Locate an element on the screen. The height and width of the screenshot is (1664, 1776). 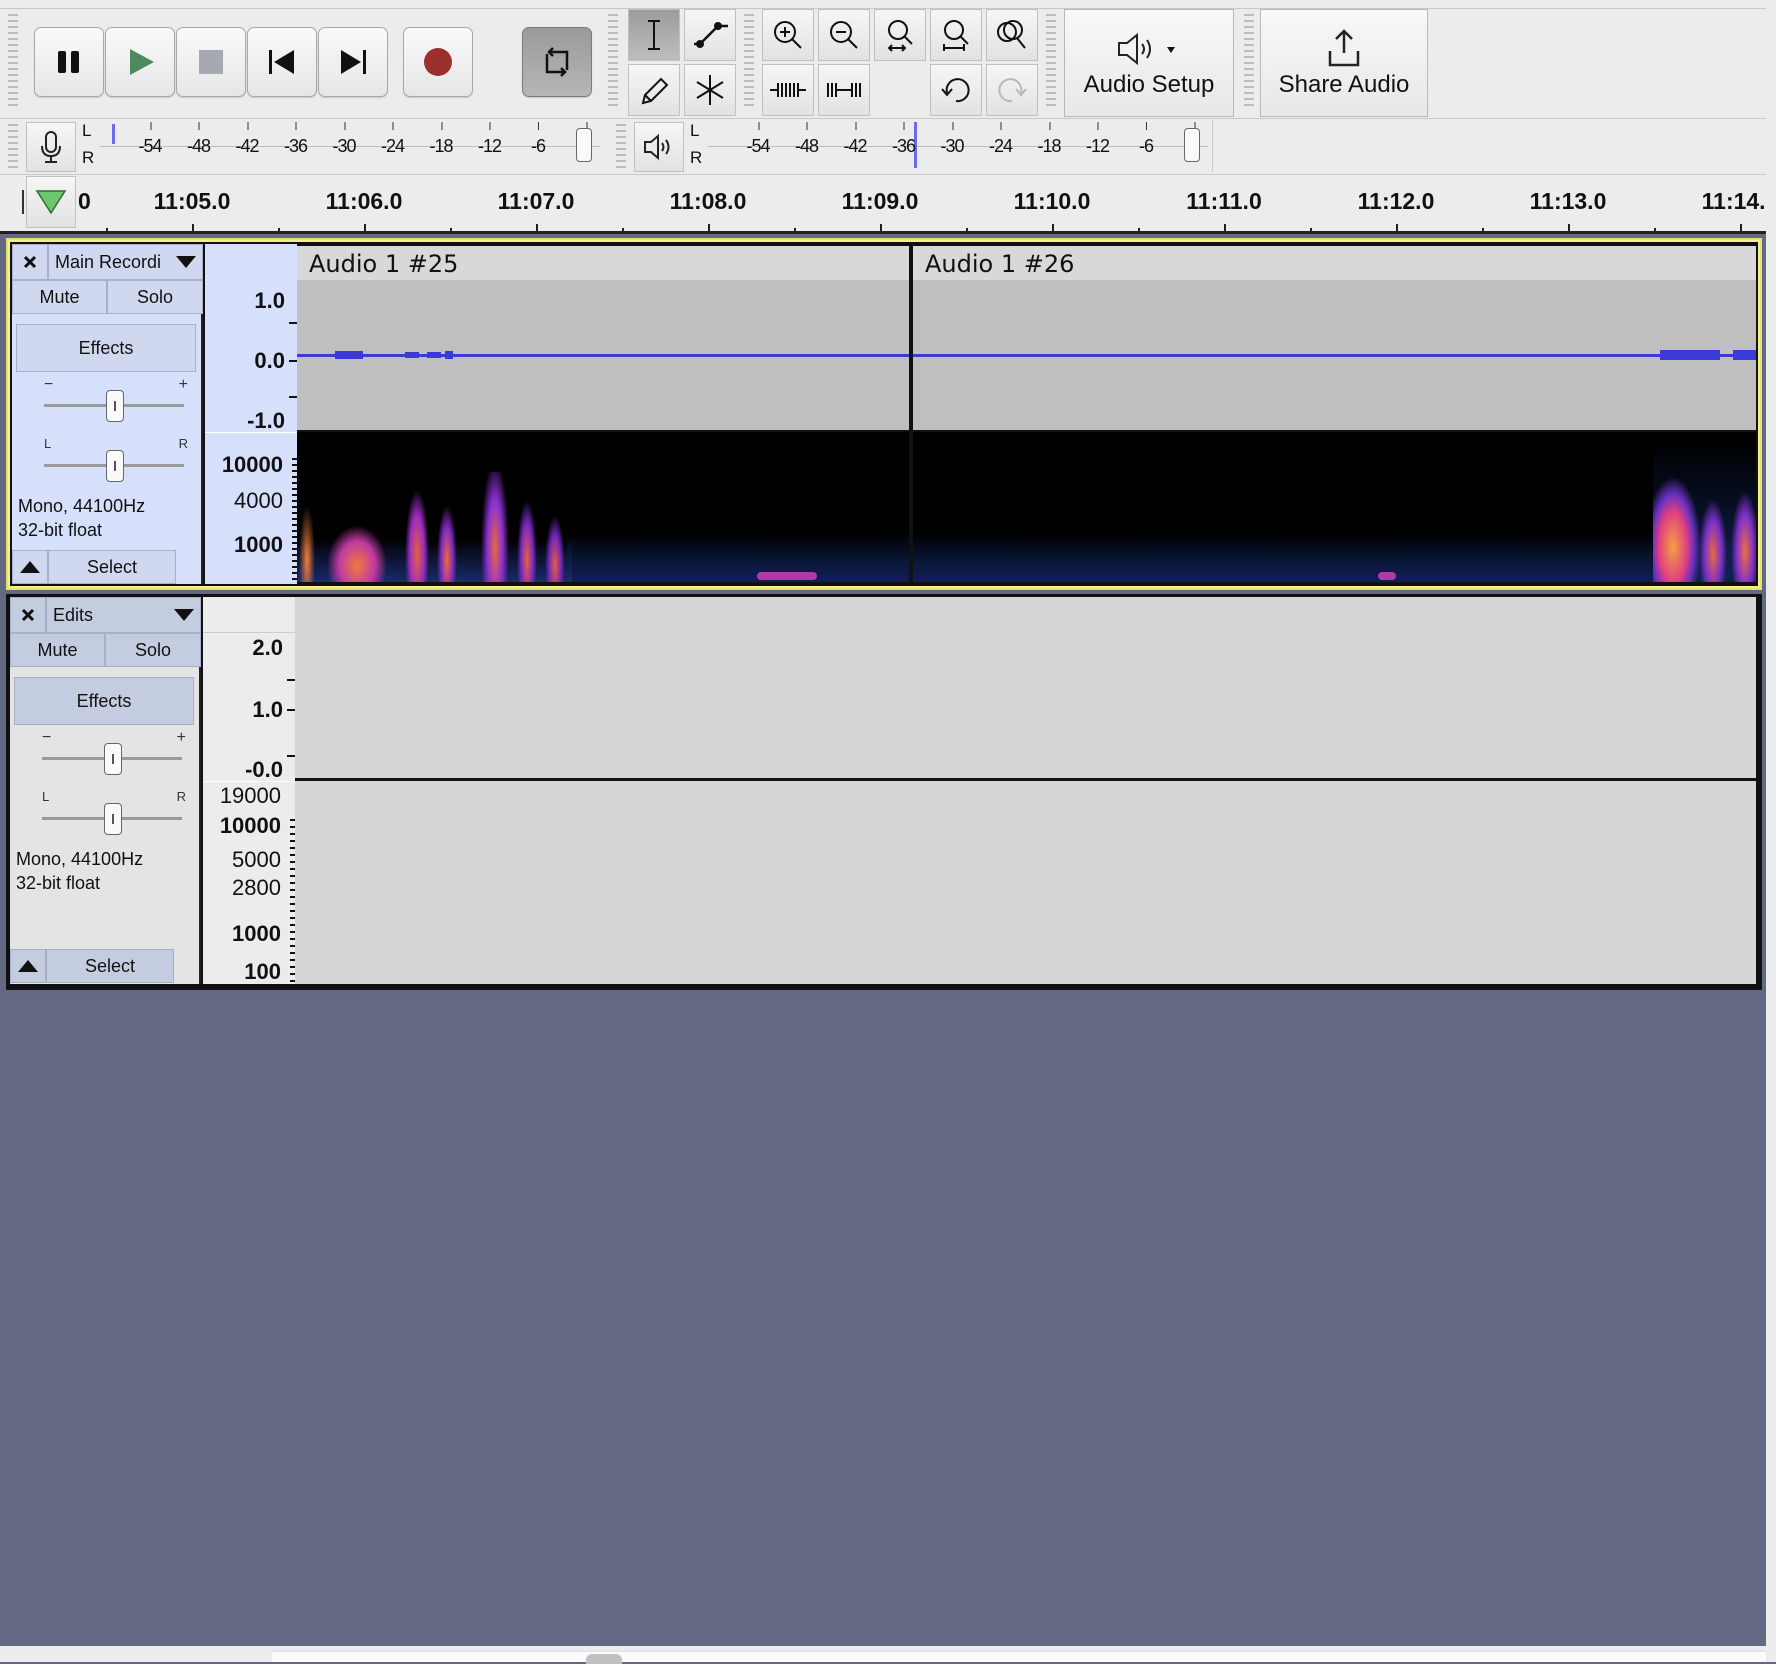
meter-tick-label: -12 is located at coordinates (1097, 139).